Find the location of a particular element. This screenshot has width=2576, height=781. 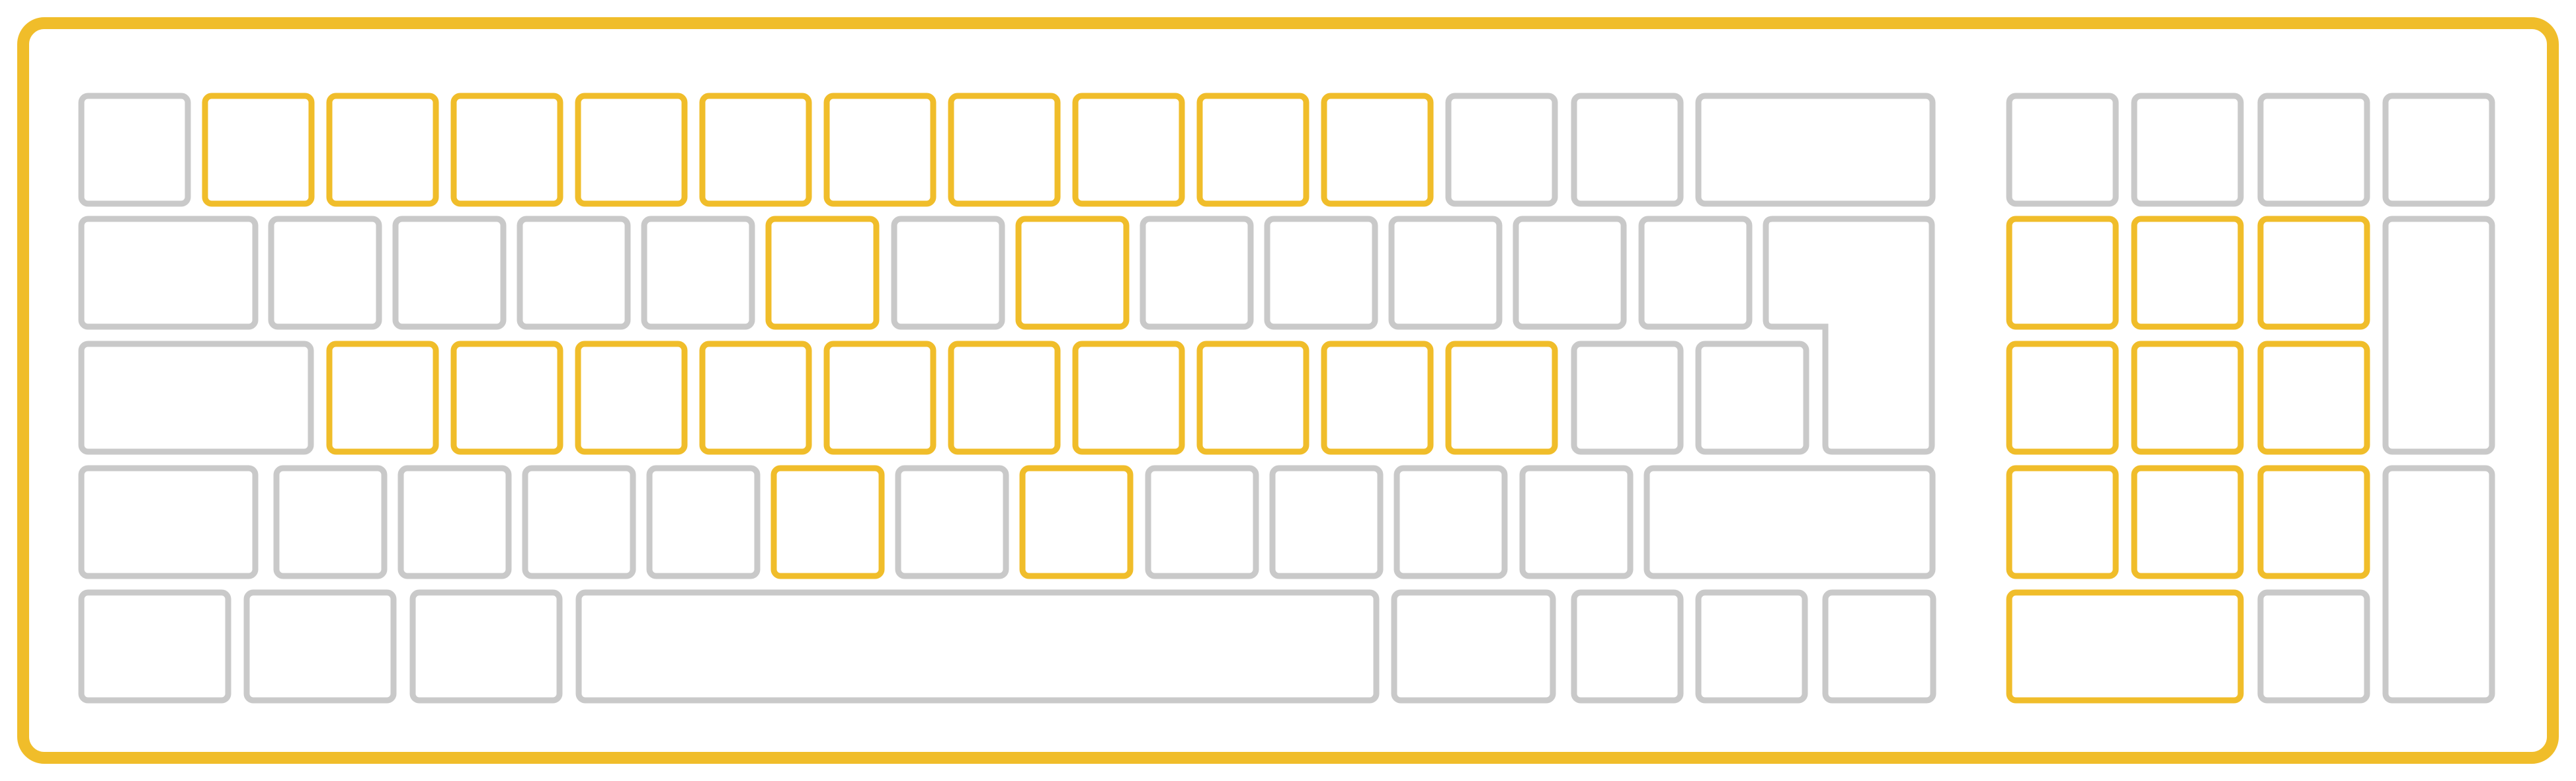

key-r2-k10 is located at coordinates (1321, 273).